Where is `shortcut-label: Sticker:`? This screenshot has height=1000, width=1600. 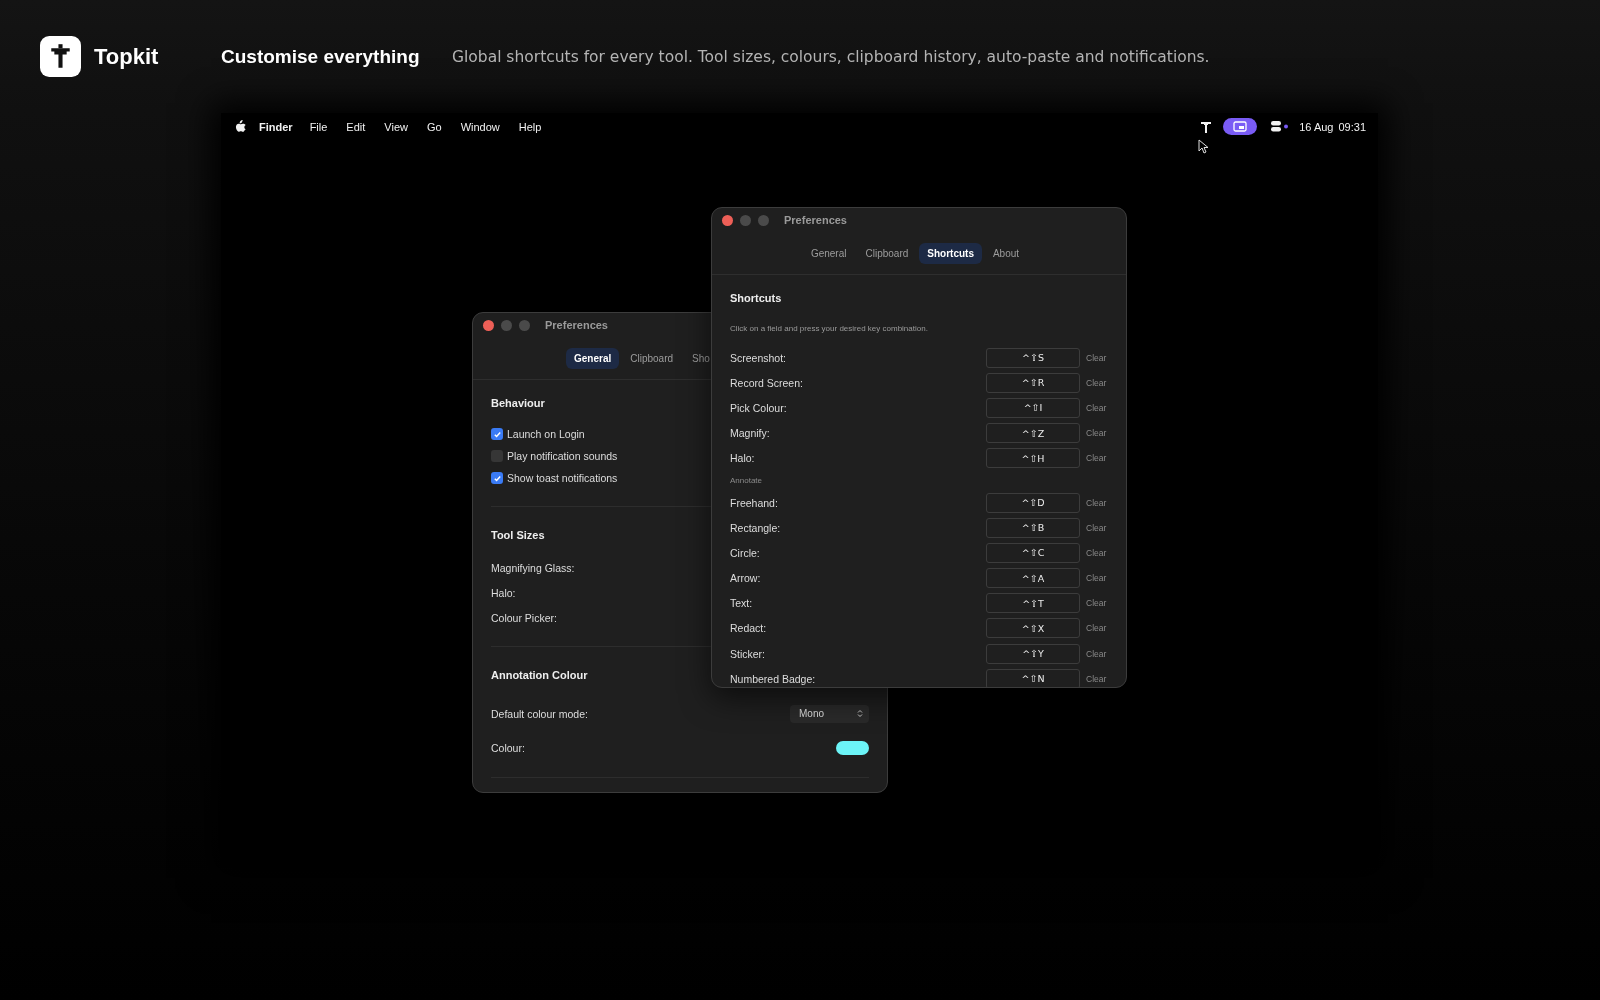 shortcut-label: Sticker: is located at coordinates (747, 653).